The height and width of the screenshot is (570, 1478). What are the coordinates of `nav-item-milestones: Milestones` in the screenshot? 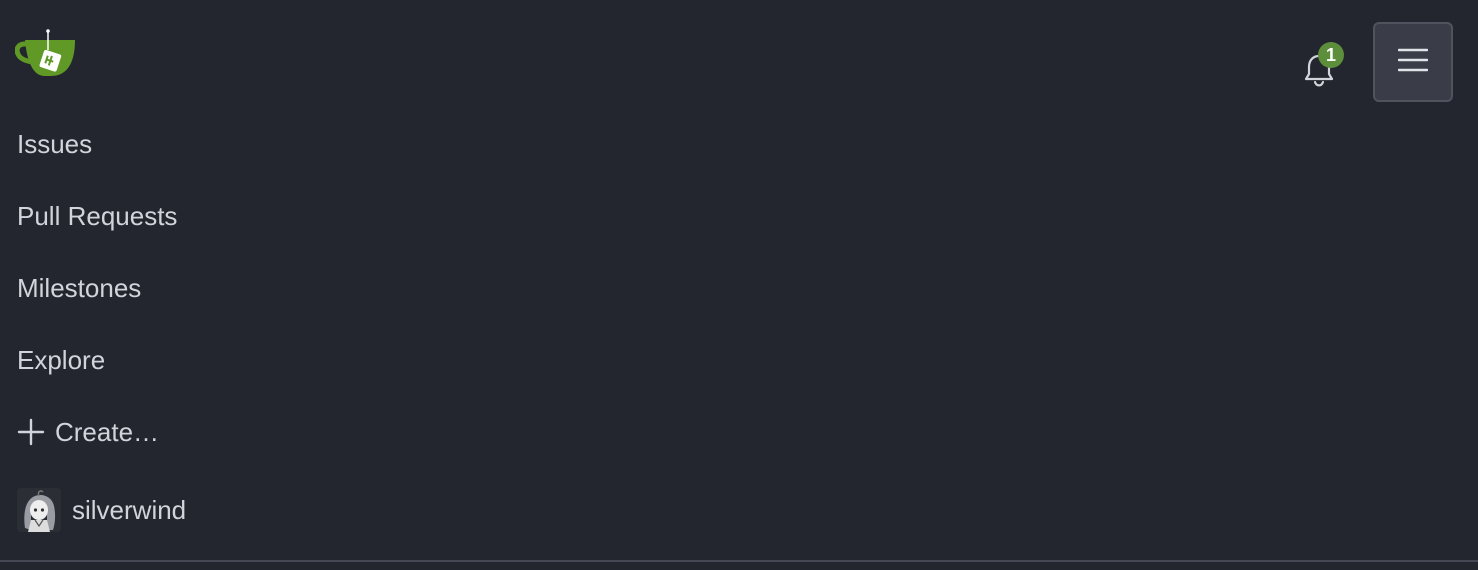 It's located at (300, 288).